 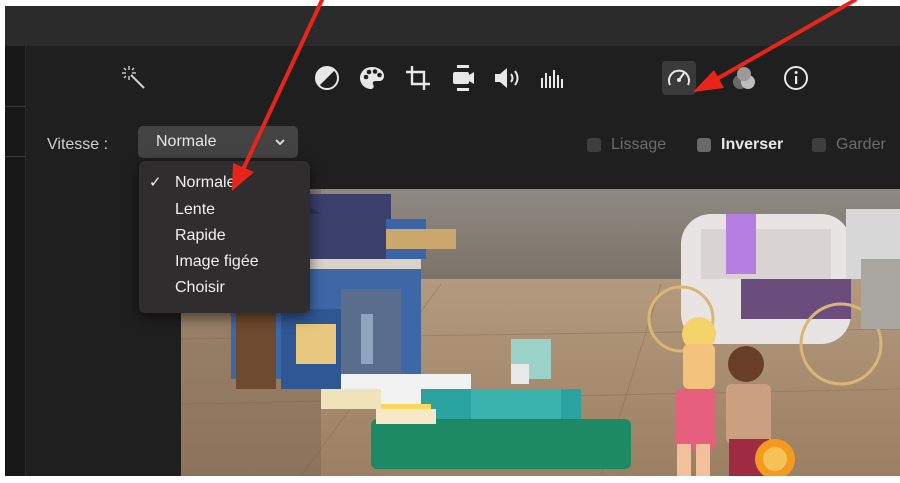 What do you see at coordinates (553, 78) in the screenshot?
I see `equalizer-icon` at bounding box center [553, 78].